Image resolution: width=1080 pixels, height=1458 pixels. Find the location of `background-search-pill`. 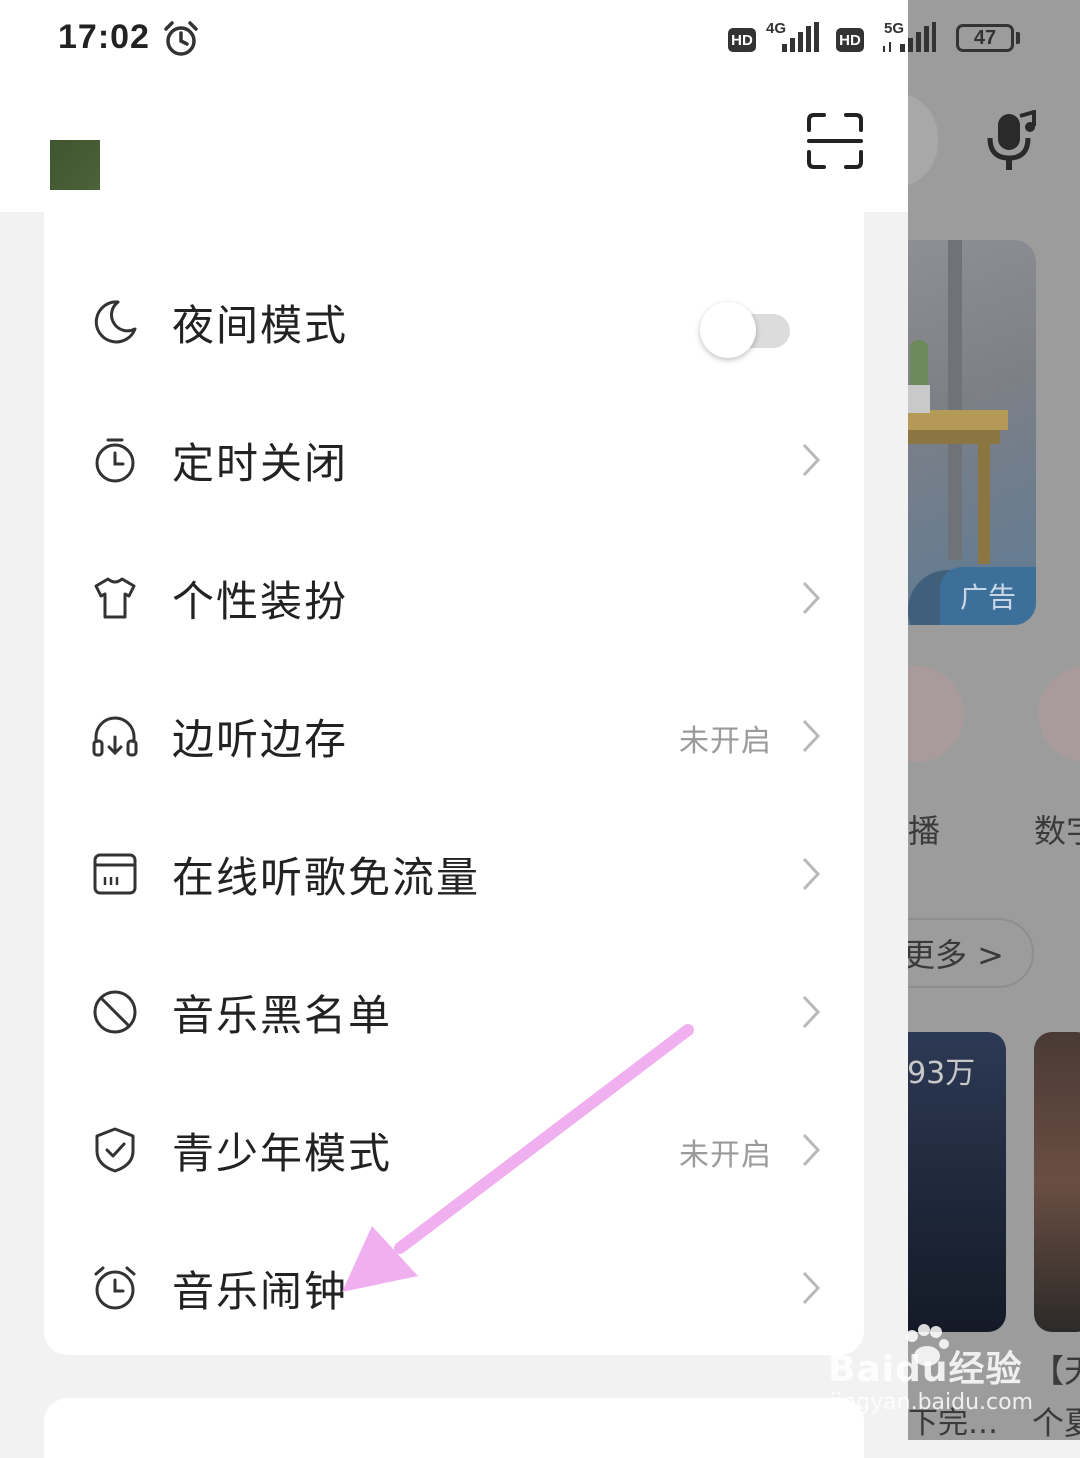

background-search-pill is located at coordinates (923, 140).